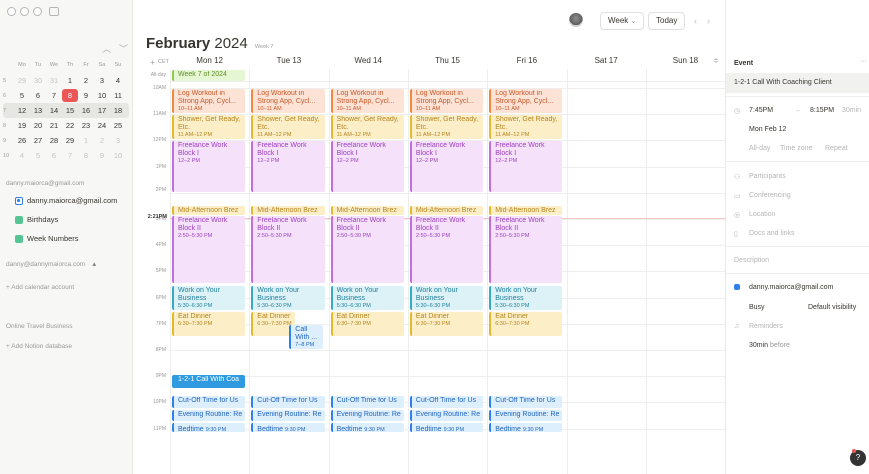 The height and width of the screenshot is (474, 869). What do you see at coordinates (54, 110) in the screenshot?
I see `mini-calendar-day: 14` at bounding box center [54, 110].